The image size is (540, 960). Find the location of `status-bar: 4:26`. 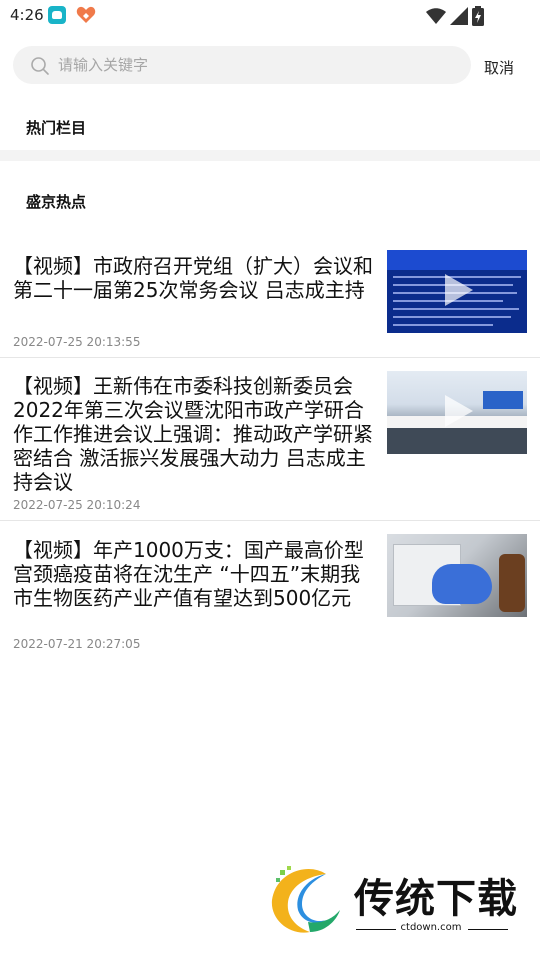

status-bar: 4:26 is located at coordinates (270, 16).